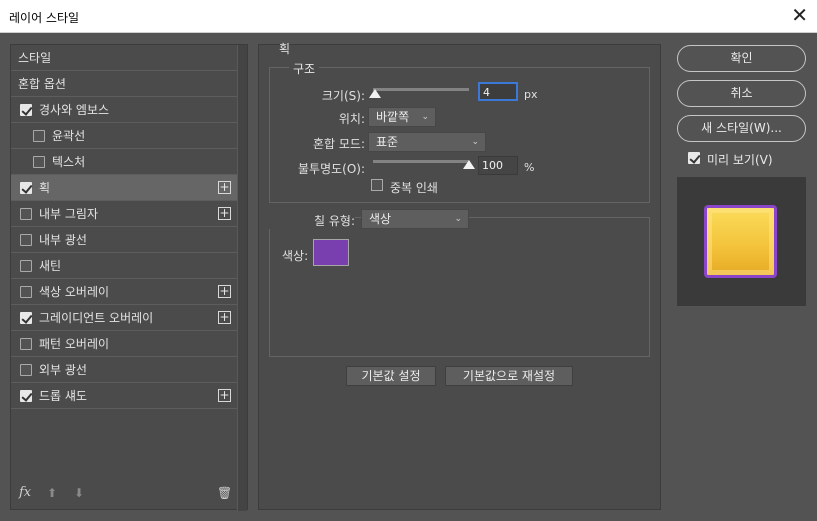  I want to click on style-item: 스타일, so click(124, 58).